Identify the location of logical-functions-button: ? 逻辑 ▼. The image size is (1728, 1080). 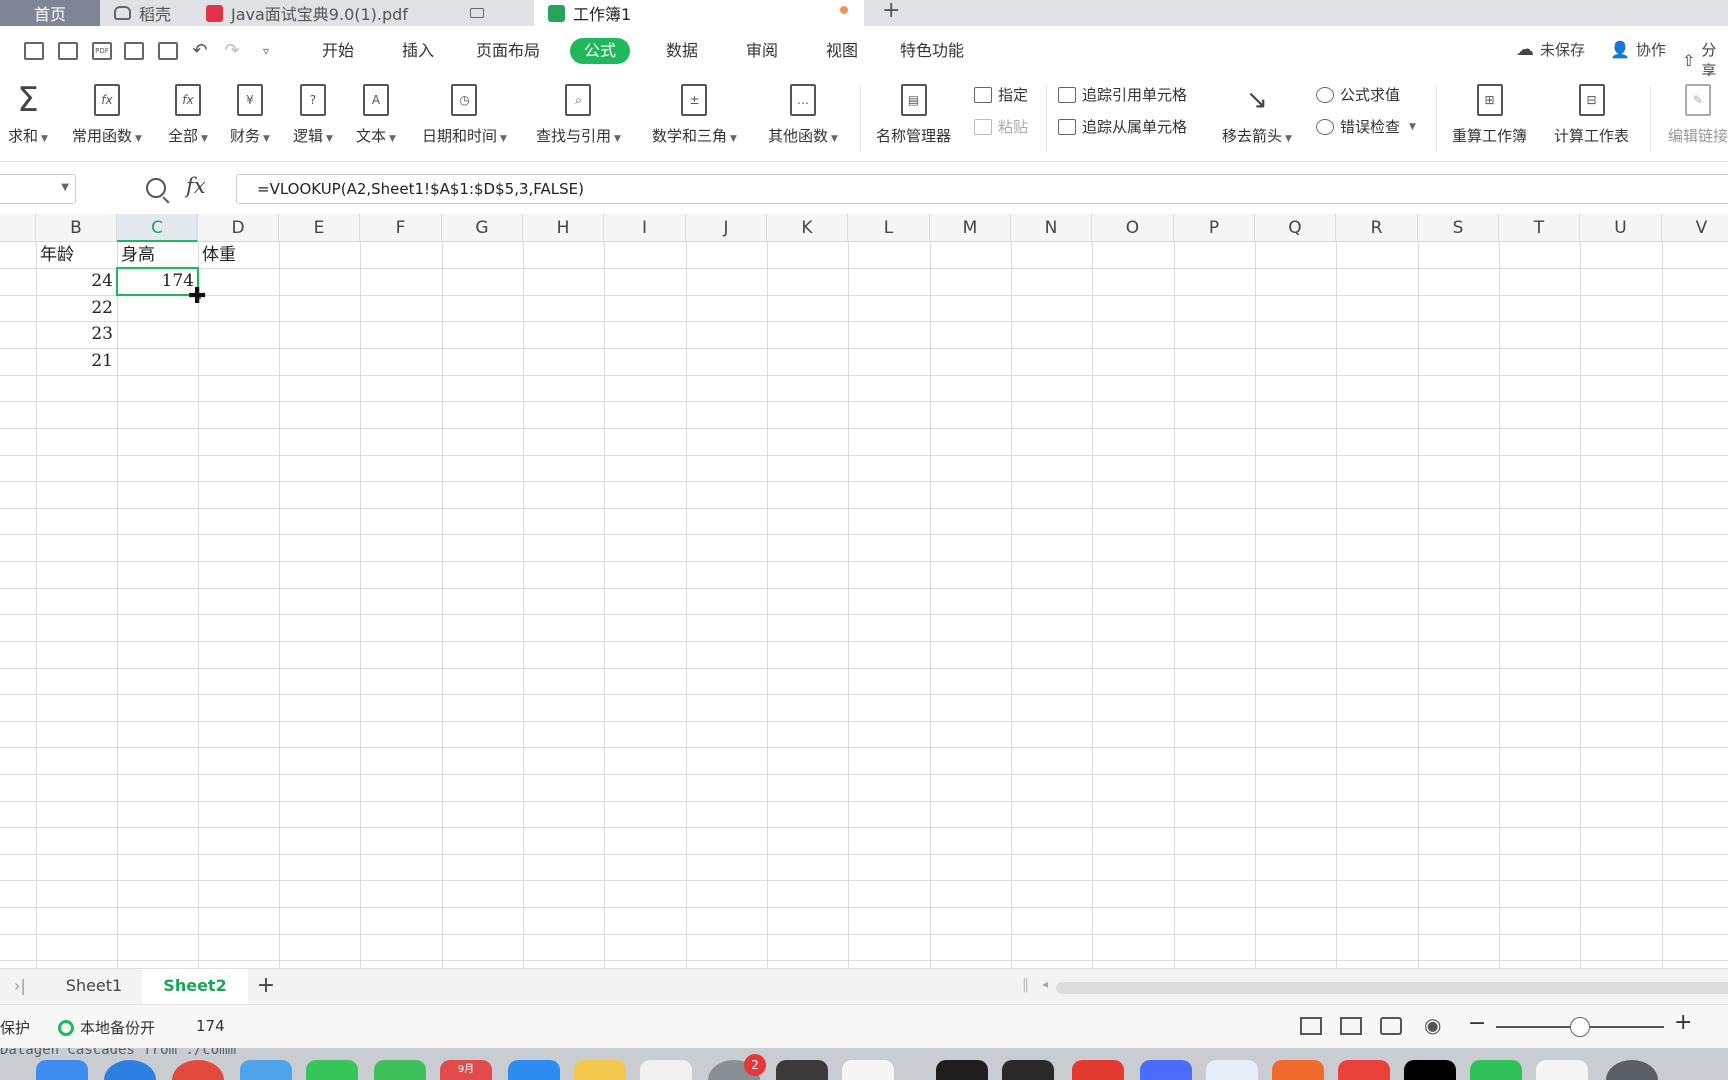
(313, 115).